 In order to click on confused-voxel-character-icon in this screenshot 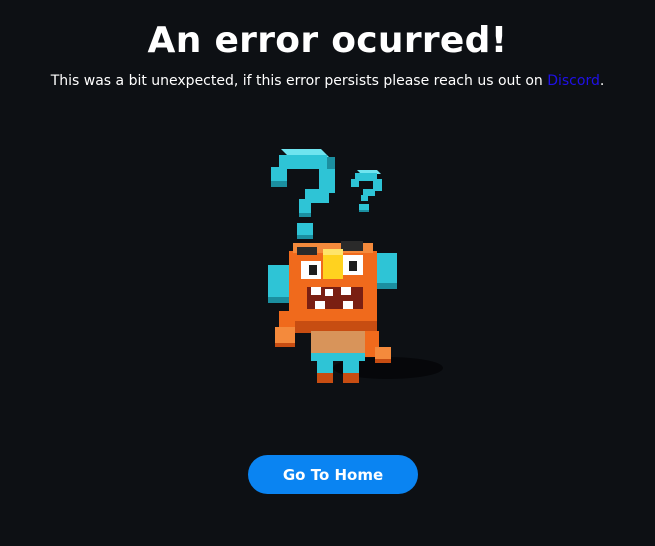, I will do `click(355, 266)`.